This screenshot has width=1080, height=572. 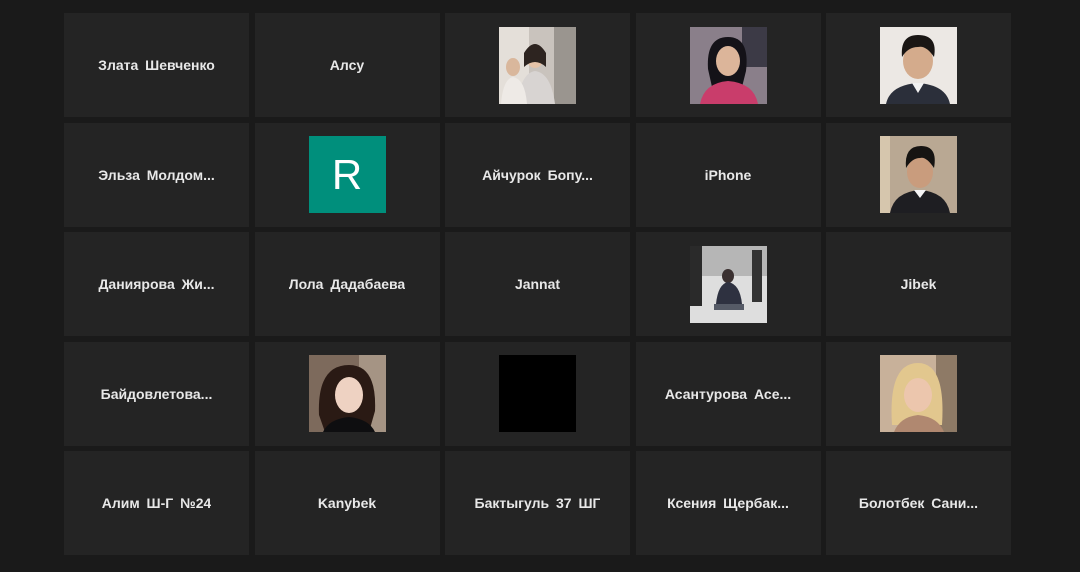 I want to click on participant-name: Бактыгуль 37 ШГ, so click(x=537, y=503).